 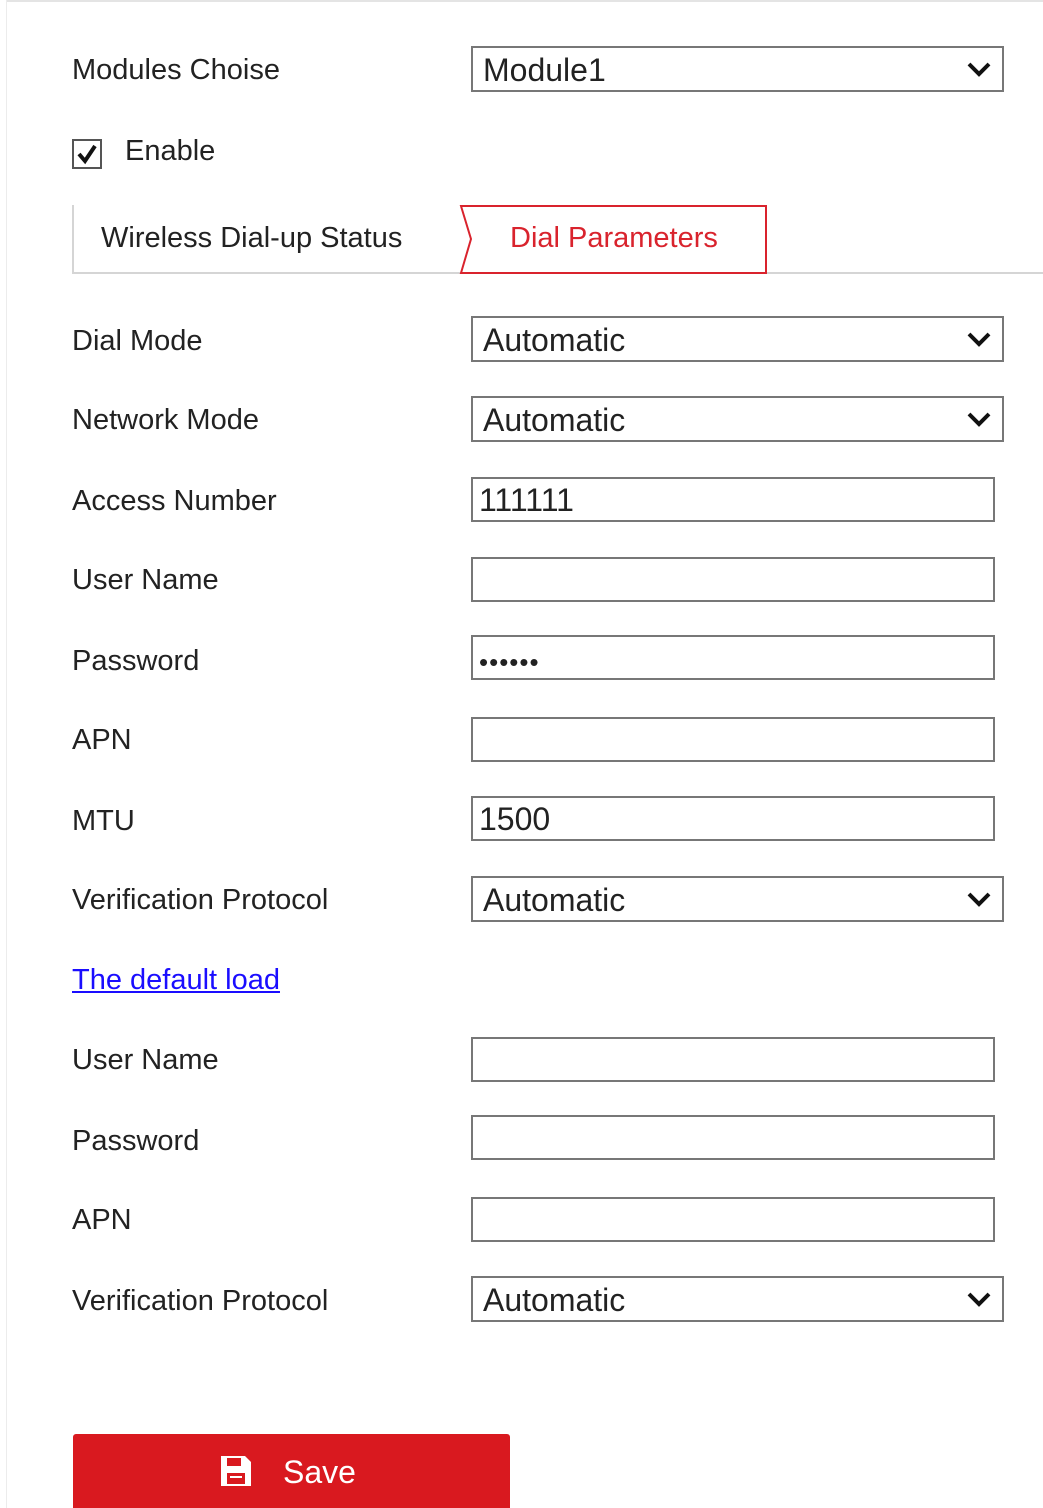 I want to click on tab-bar: Wireless Dial-up Status Dial Parameters, so click(x=557, y=239).